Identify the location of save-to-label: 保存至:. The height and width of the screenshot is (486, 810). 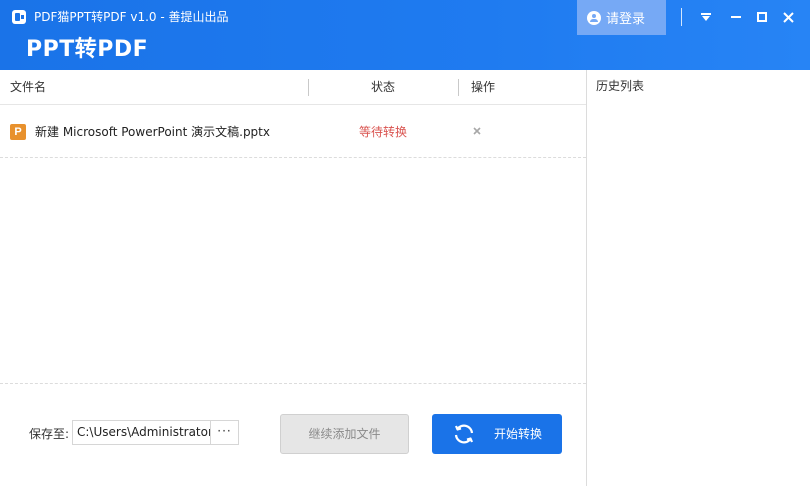
(49, 434).